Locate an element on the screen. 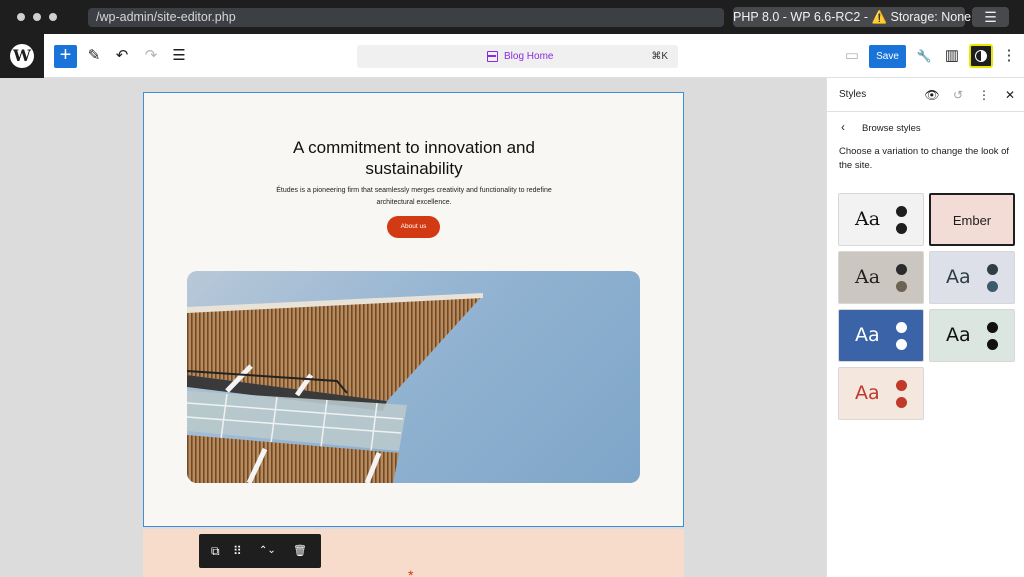 This screenshot has width=1024, height=577. environment-badge: PHP 8.0 - WP 6.6-RC2 - ⚠️ Storage: None is located at coordinates (852, 17).